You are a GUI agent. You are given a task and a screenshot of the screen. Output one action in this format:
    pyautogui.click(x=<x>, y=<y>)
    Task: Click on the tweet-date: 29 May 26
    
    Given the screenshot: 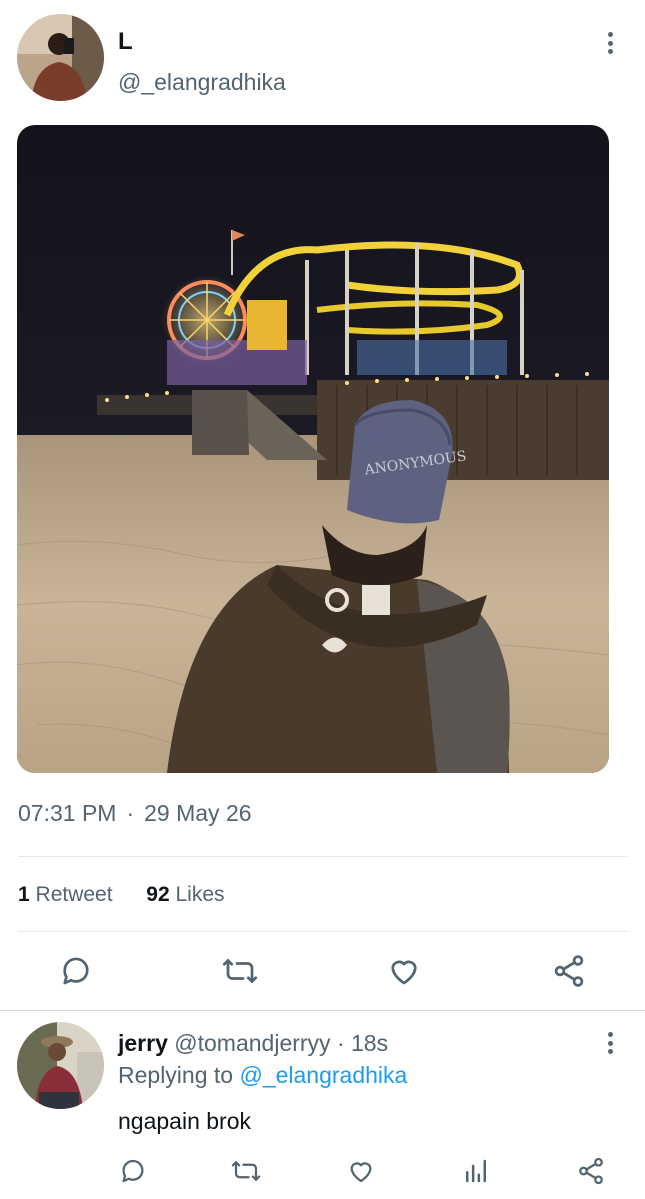 What is the action you would take?
    pyautogui.click(x=198, y=813)
    